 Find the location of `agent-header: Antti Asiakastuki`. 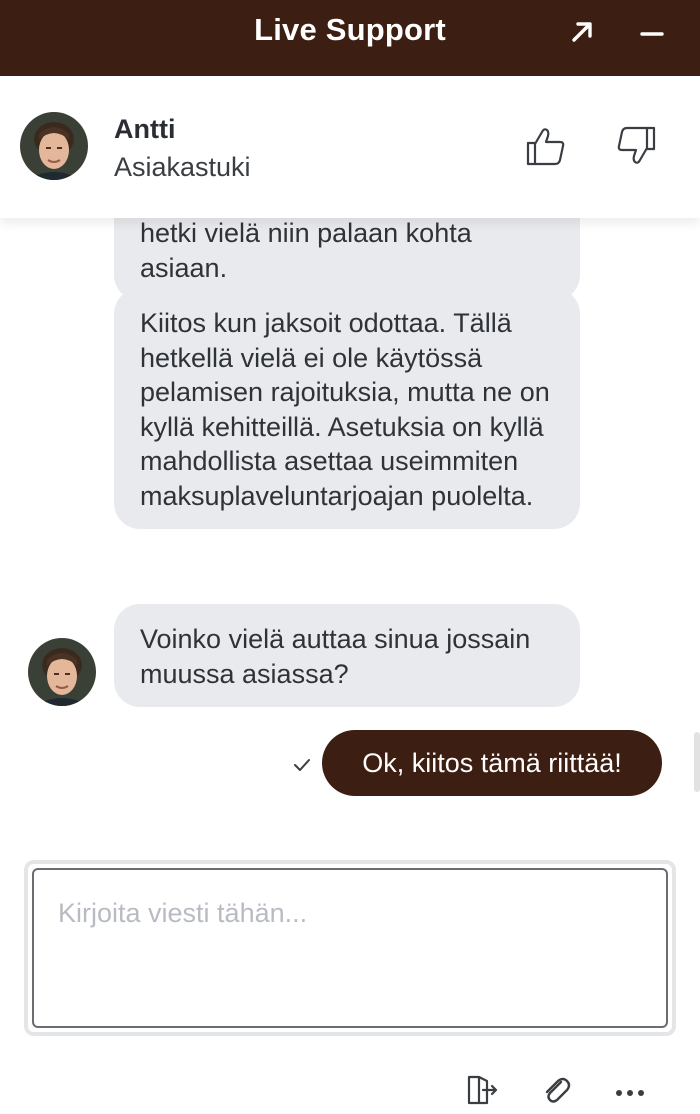

agent-header: Antti Asiakastuki is located at coordinates (350, 147).